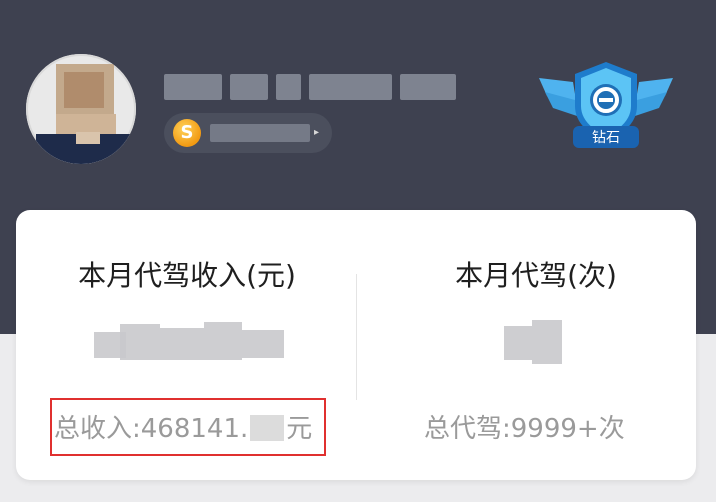 Image resolution: width=716 pixels, height=502 pixels. Describe the element at coordinates (536, 275) in the screenshot. I see `monthly-rides-title: 本月代驾(次)` at that location.